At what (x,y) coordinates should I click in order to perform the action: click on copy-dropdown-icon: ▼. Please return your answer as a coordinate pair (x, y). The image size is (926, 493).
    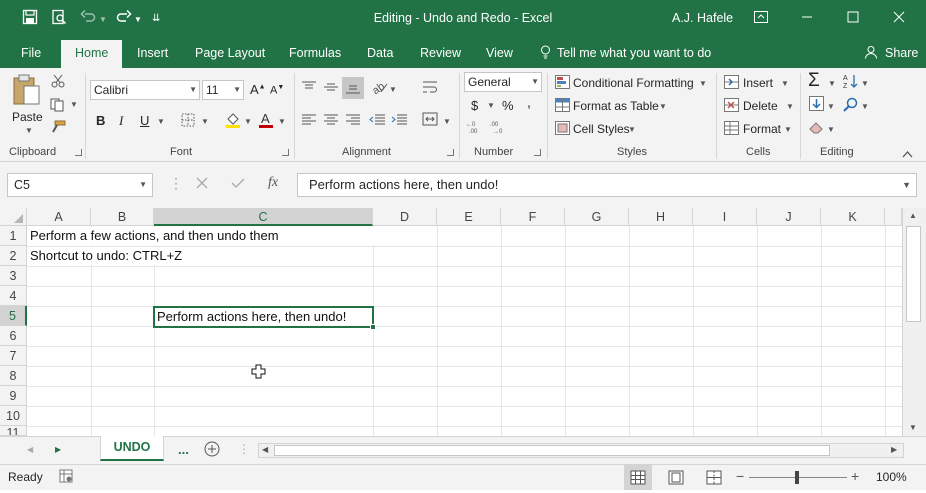
    Looking at the image, I should click on (74, 104).